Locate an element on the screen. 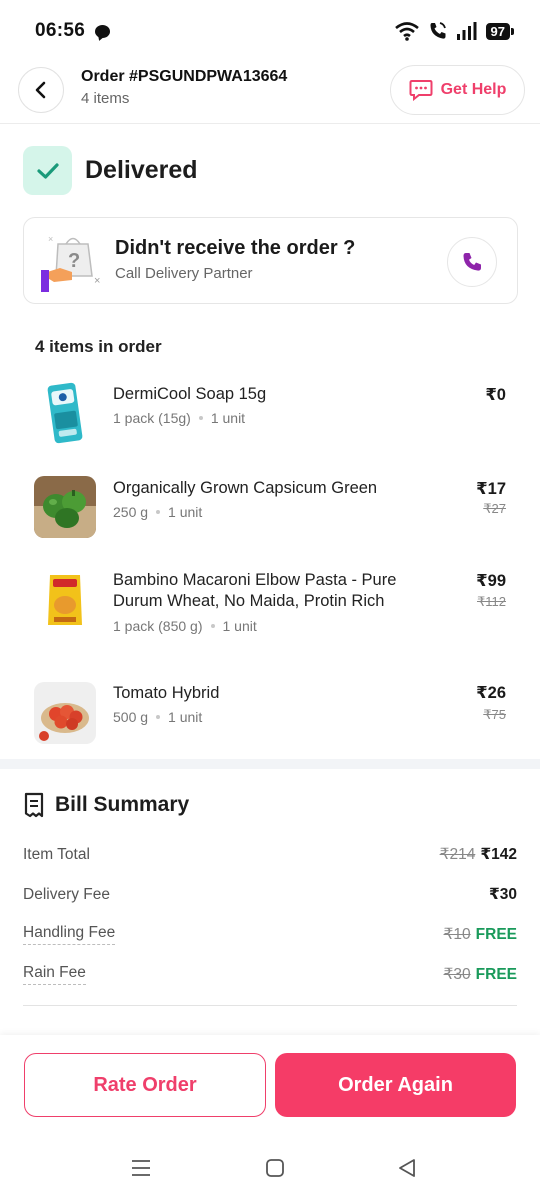  wifi-call-icon is located at coordinates (438, 30).